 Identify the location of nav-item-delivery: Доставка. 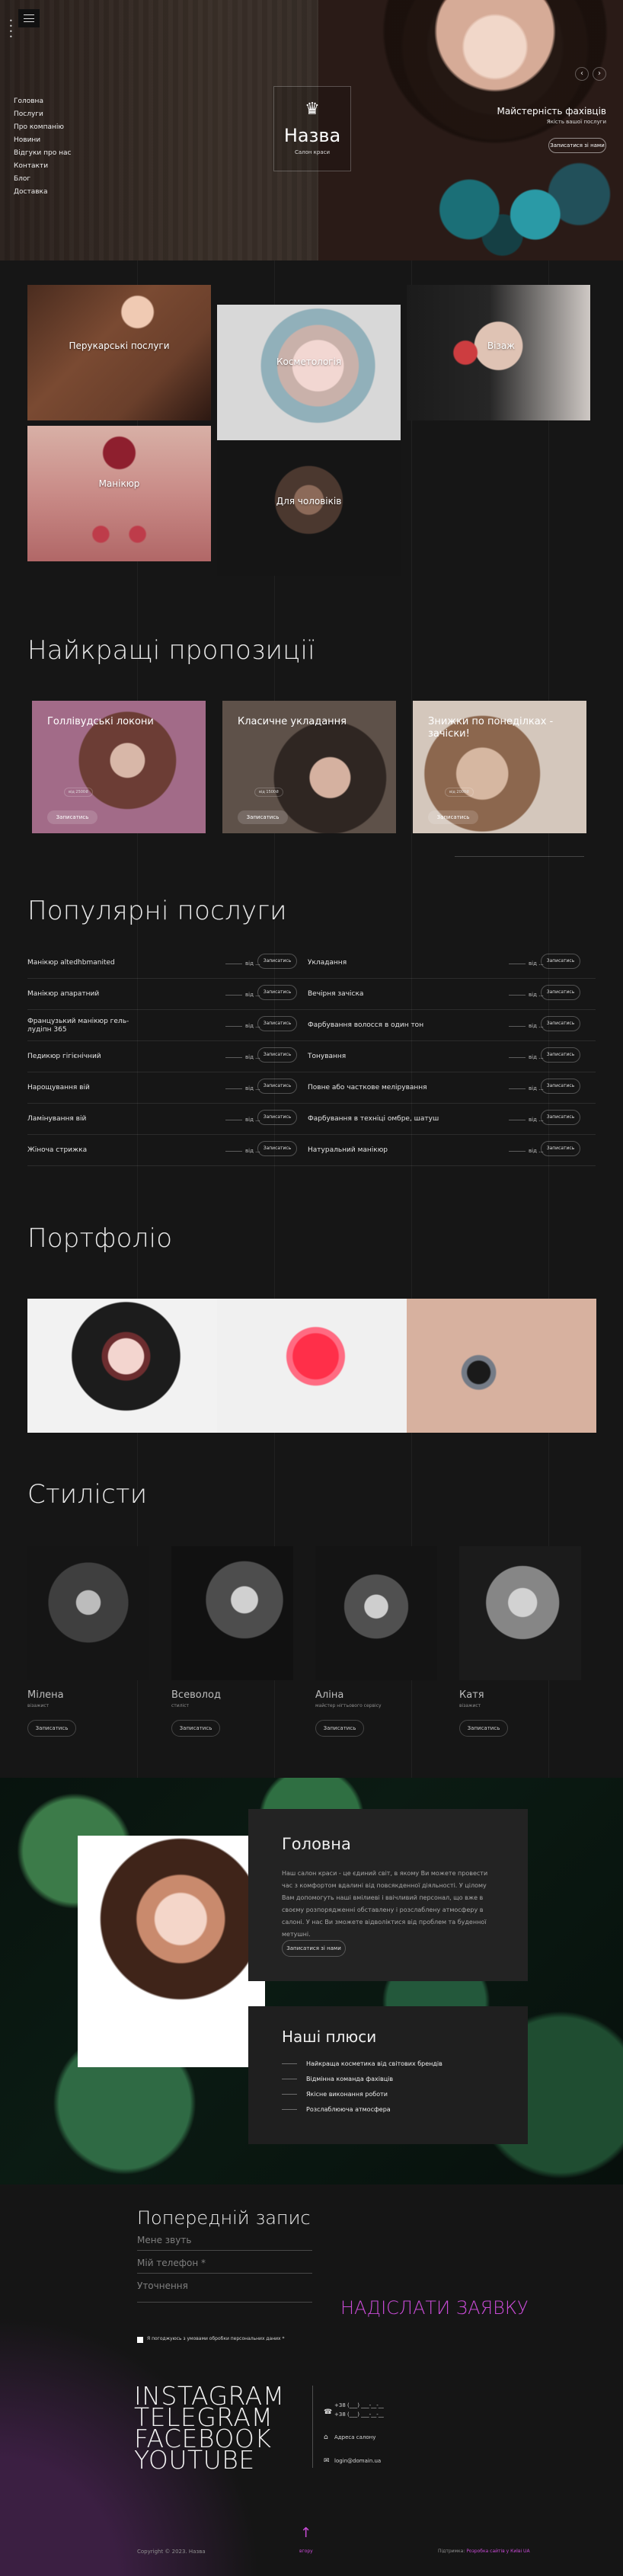
(42, 192).